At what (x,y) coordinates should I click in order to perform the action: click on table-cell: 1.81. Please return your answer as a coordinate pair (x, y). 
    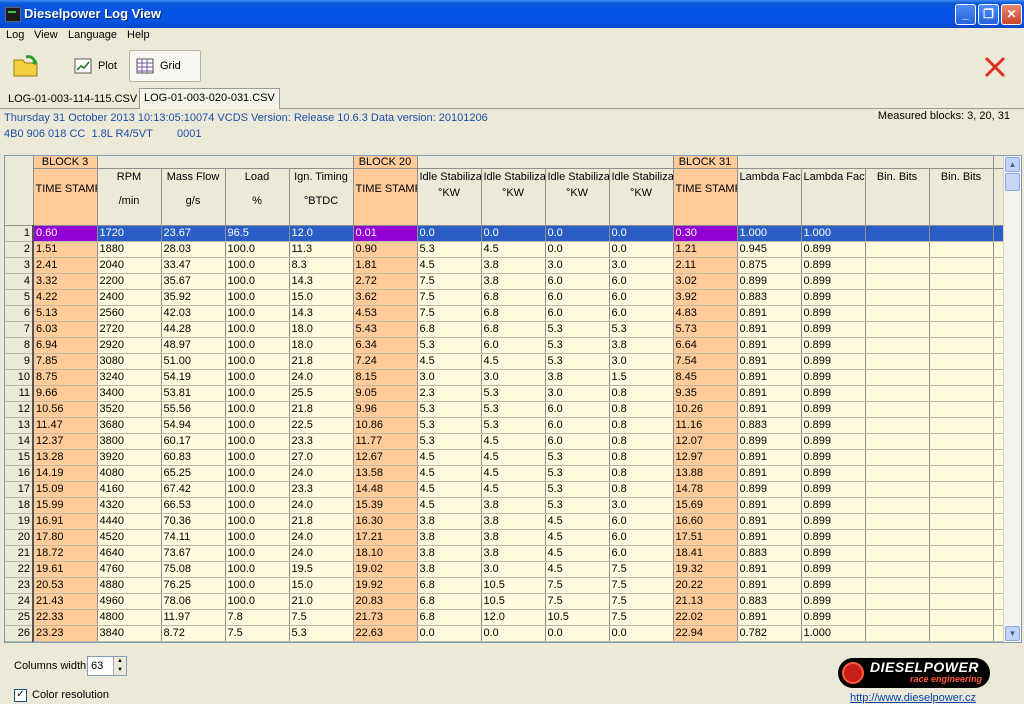
    Looking at the image, I should click on (385, 265).